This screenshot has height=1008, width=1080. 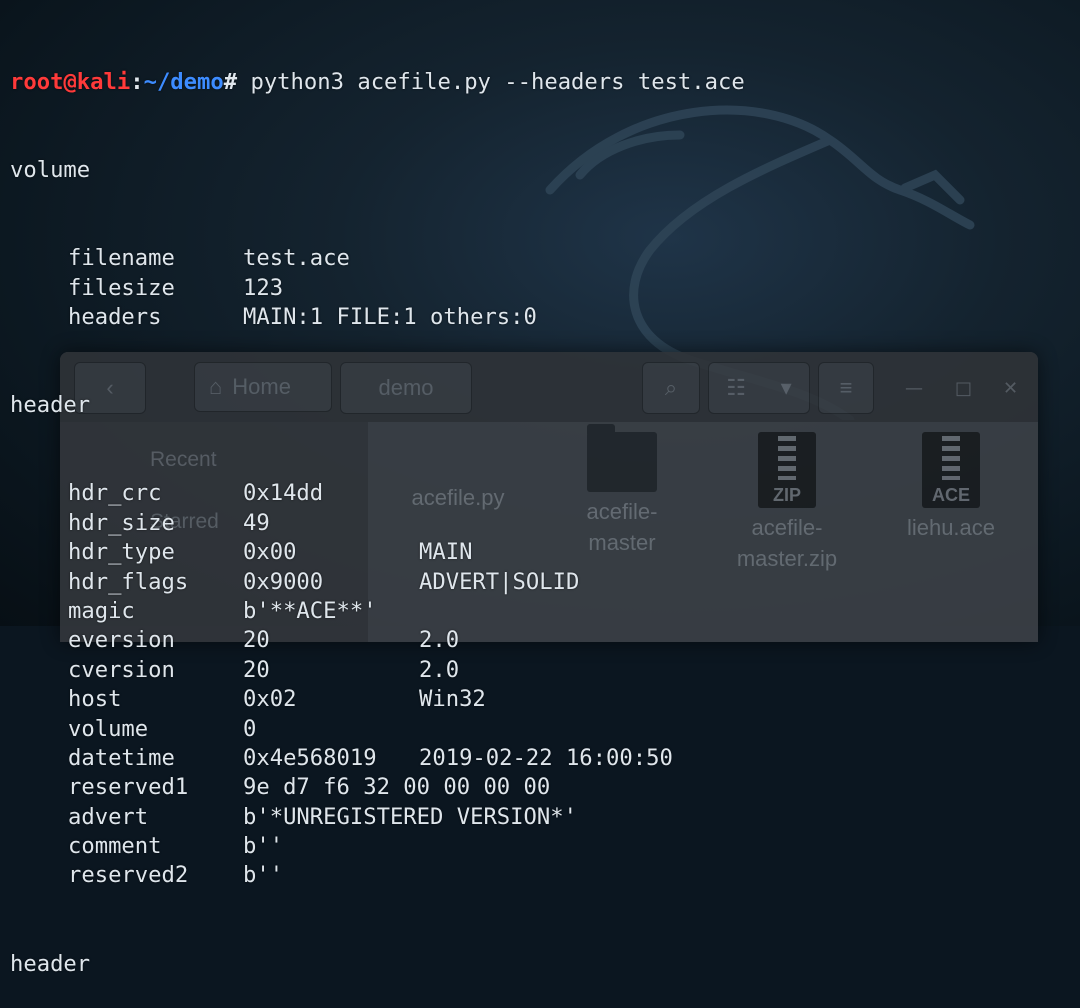 I want to click on output-row: magic b'**ACE**', so click(x=377, y=611).